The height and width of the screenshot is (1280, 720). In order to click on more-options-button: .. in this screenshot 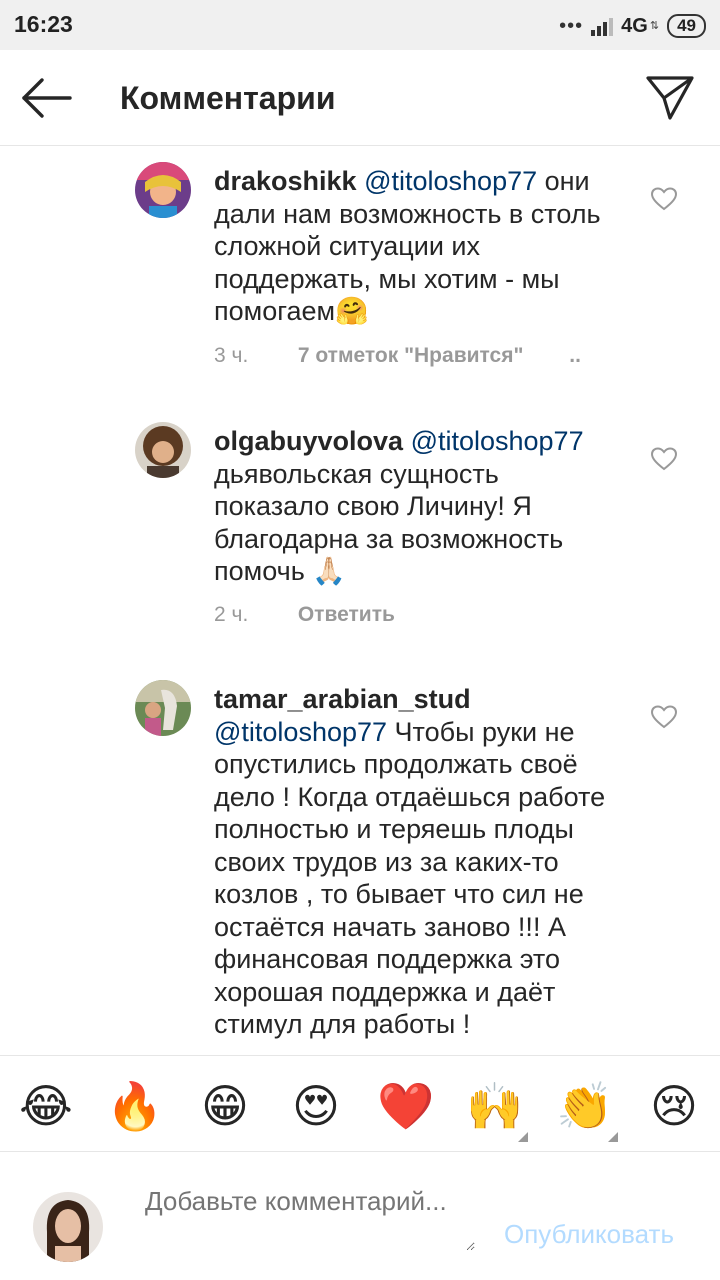, I will do `click(575, 355)`.